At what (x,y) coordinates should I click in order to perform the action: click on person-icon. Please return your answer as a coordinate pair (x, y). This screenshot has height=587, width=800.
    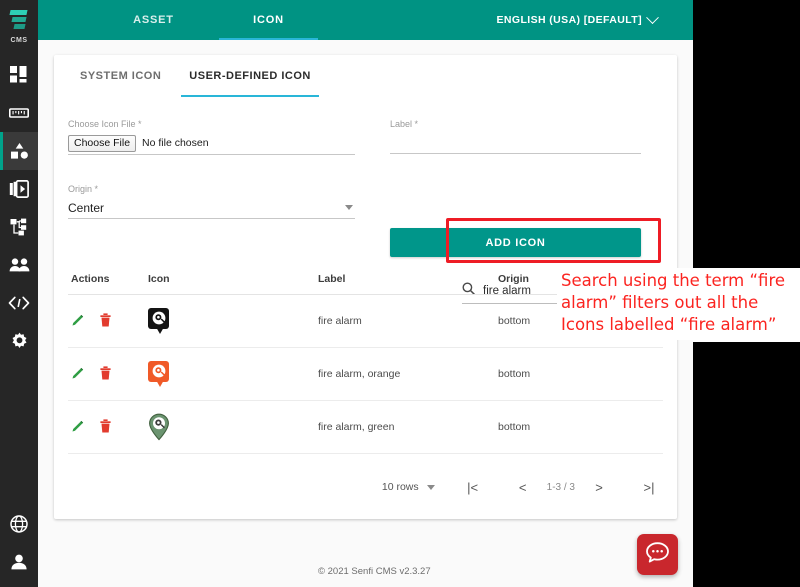
    Looking at the image, I should click on (19, 562).